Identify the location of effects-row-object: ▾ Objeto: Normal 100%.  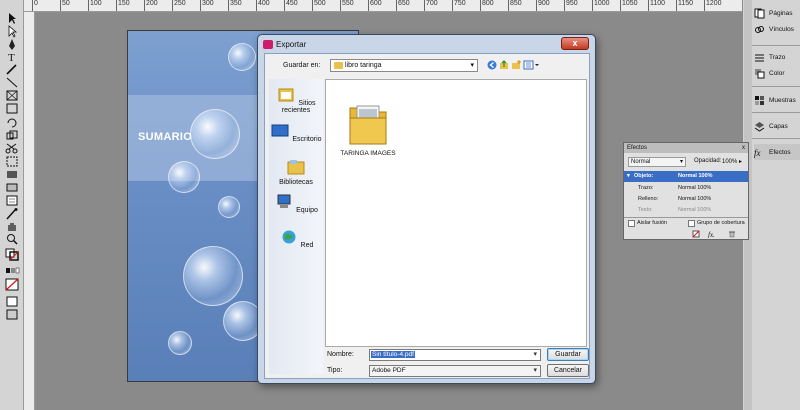
(686, 176).